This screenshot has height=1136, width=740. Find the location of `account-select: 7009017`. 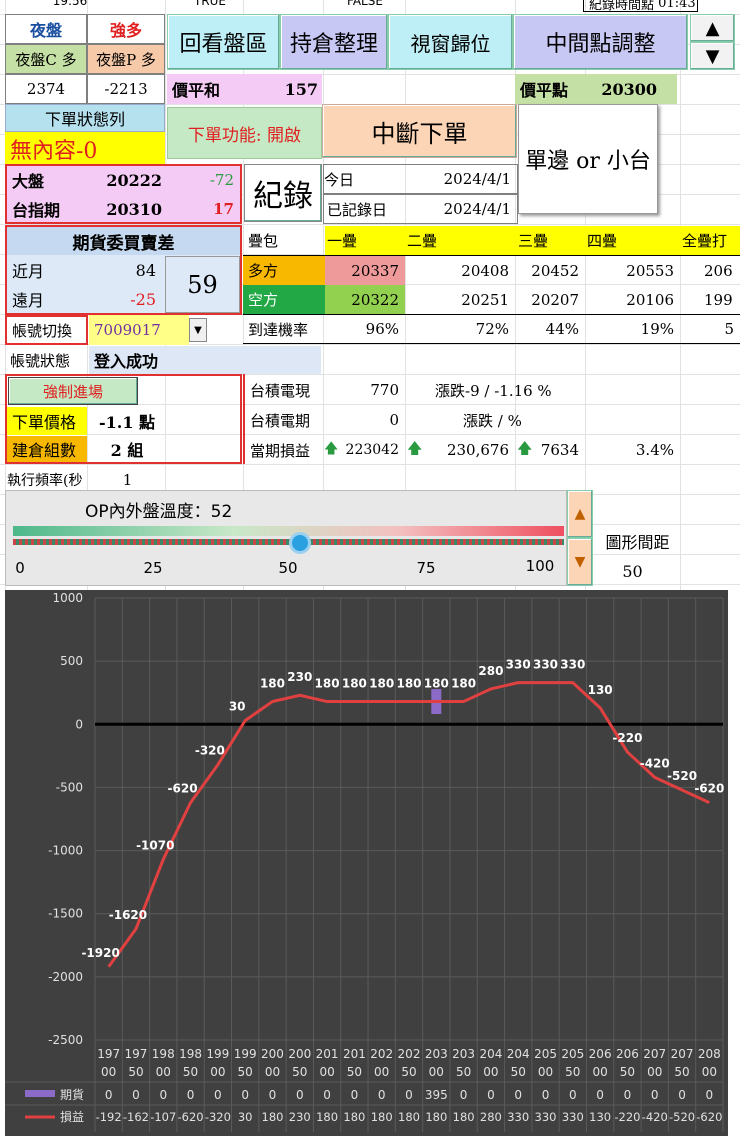

account-select: 7009017 is located at coordinates (139, 330).